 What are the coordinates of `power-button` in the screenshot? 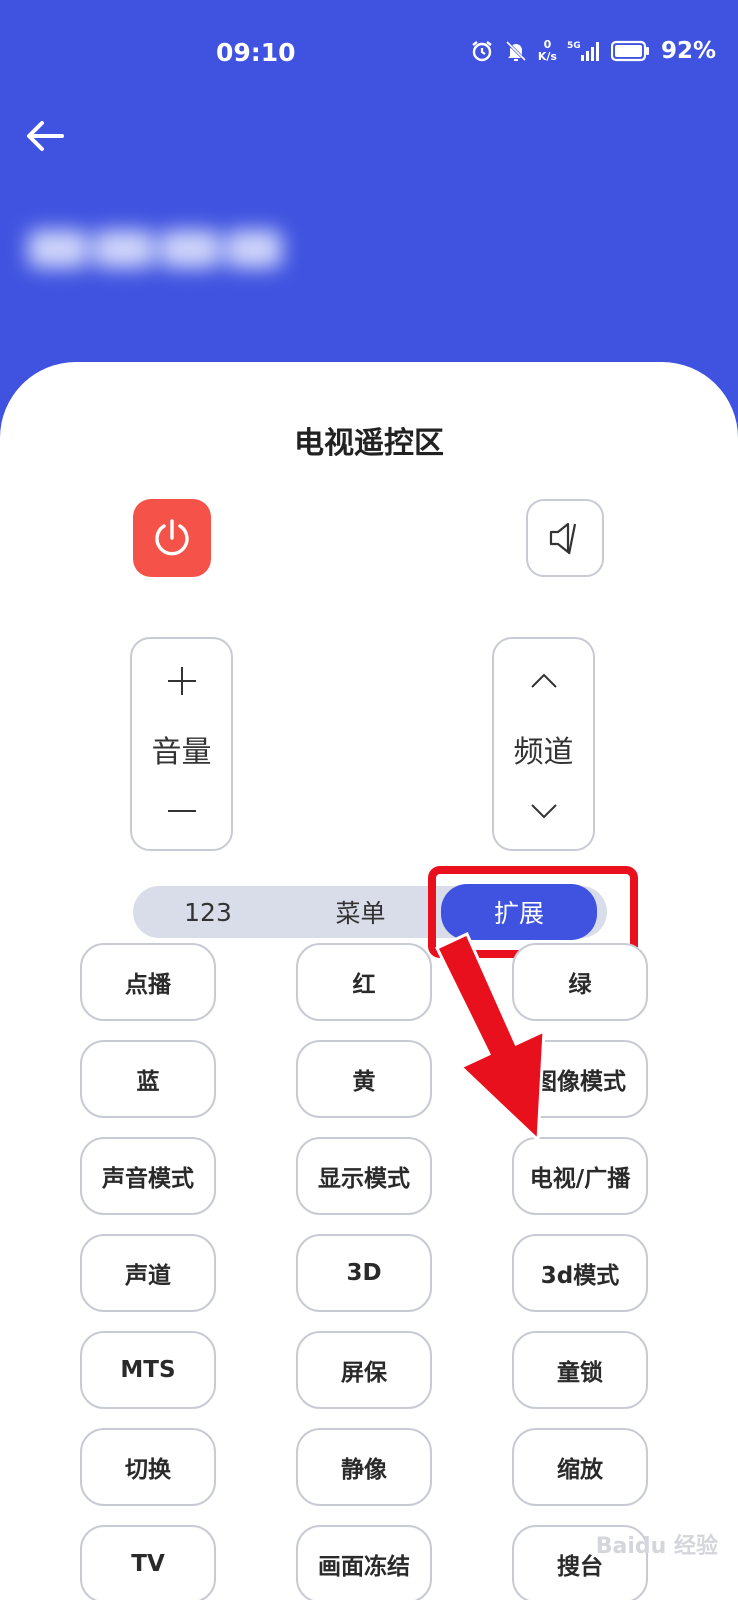 It's located at (172, 538).